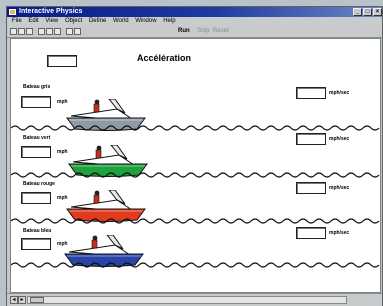 The width and height of the screenshot is (383, 306). Describe the element at coordinates (194, 12) in the screenshot. I see `title-bar: Interactive Physics _ □ ×` at that location.